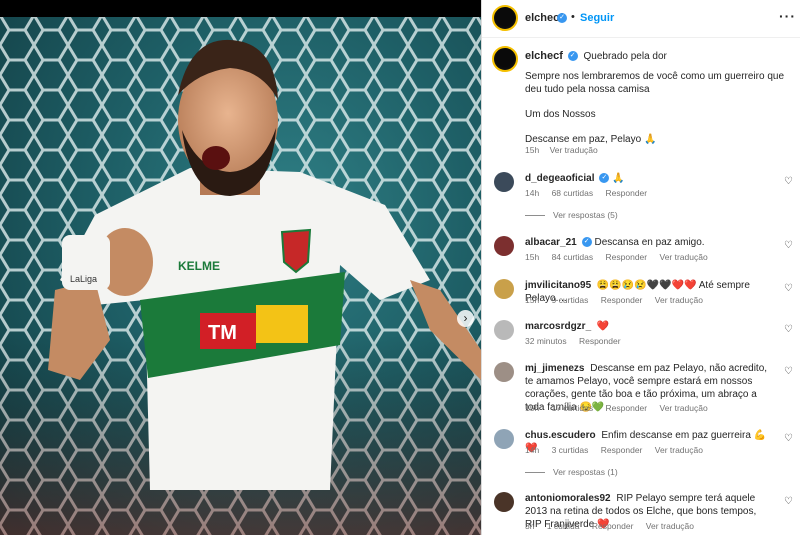 This screenshot has height=535, width=800. Describe the element at coordinates (571, 472) in the screenshot. I see `view-replies-button: Ver respostas (1)` at that location.